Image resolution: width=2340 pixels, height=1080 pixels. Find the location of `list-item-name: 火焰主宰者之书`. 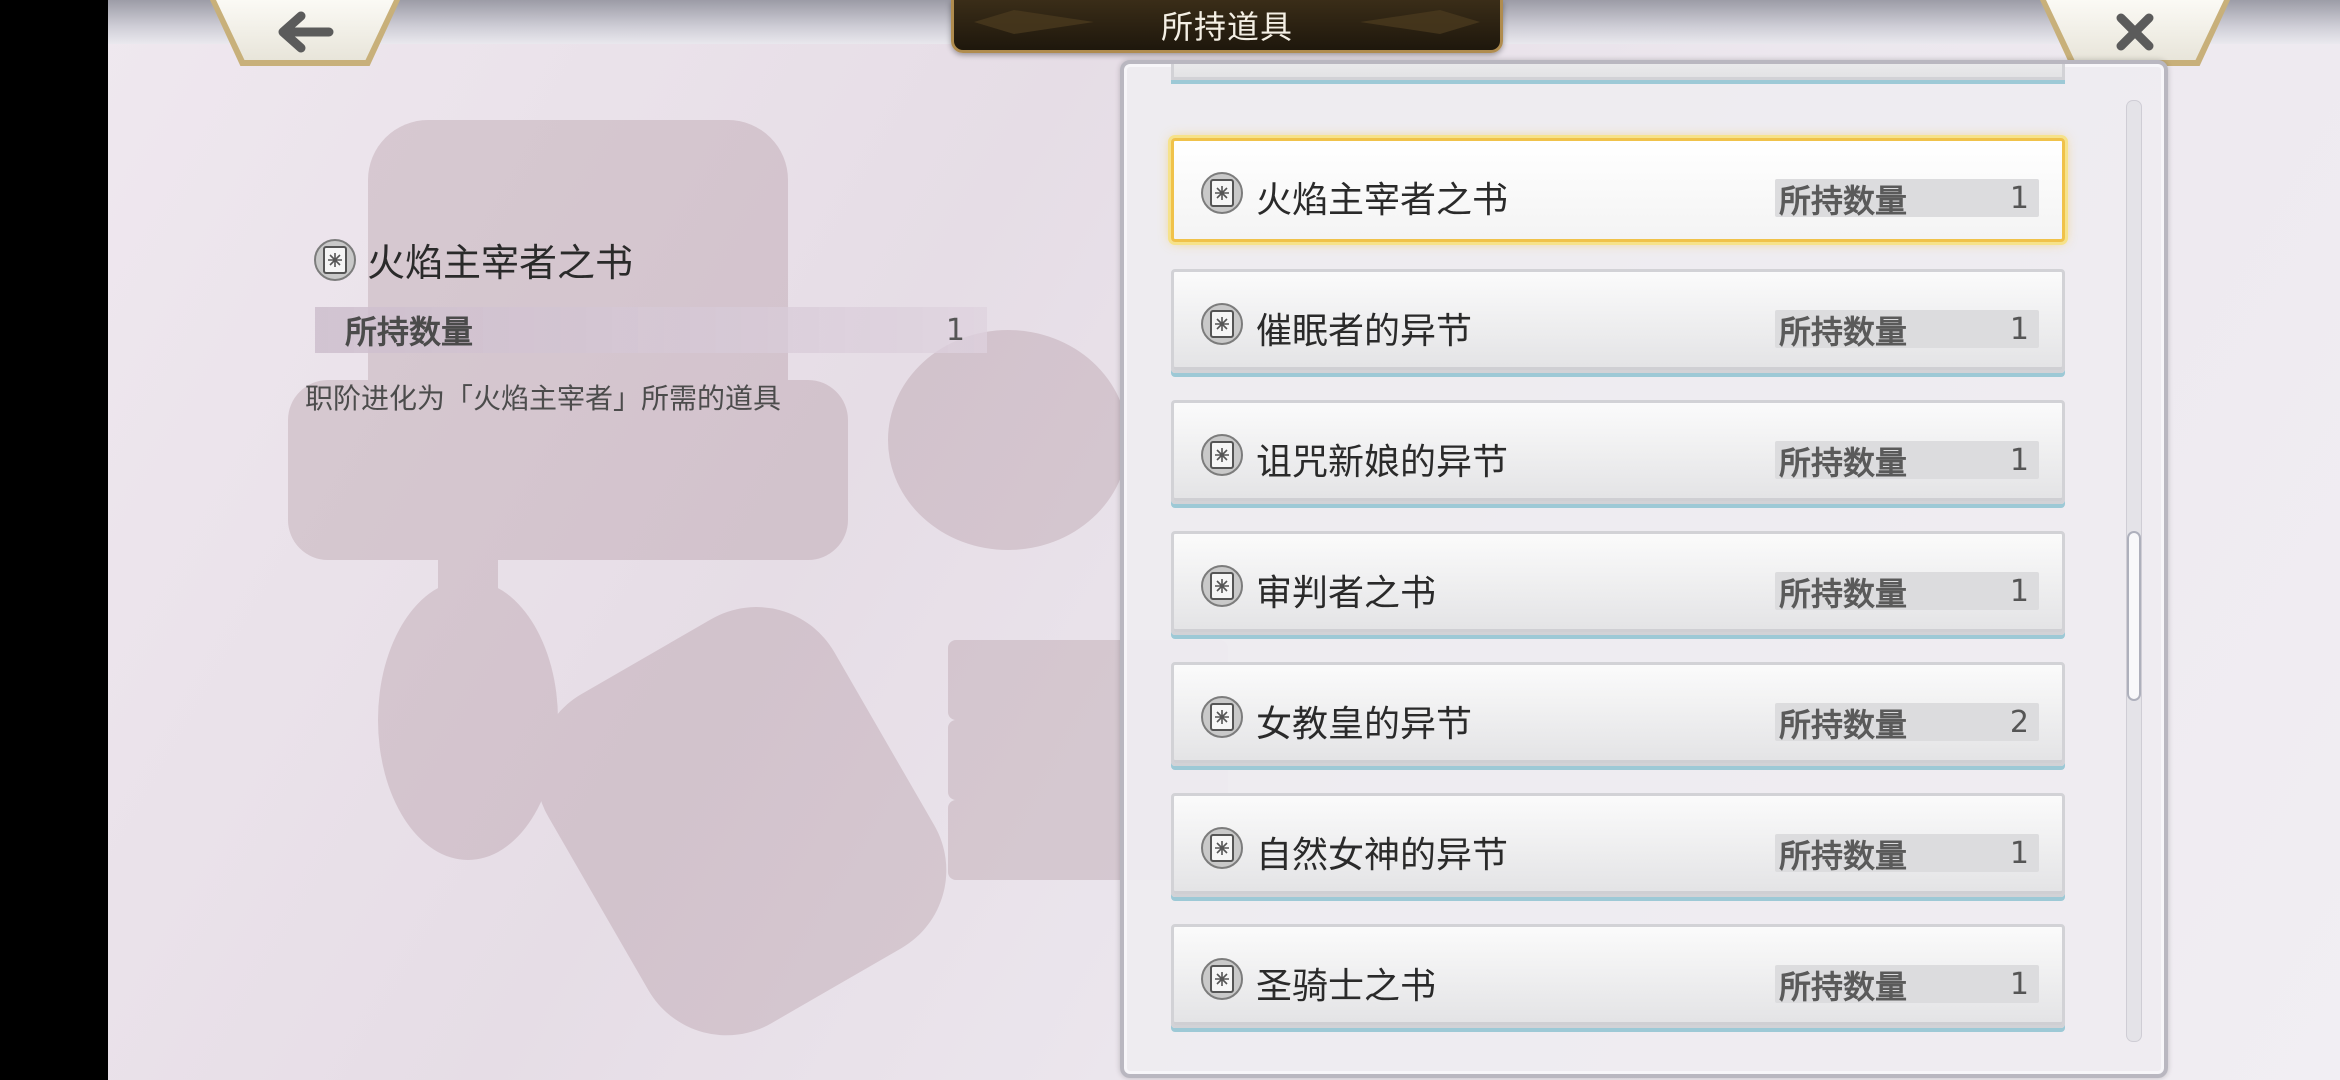

list-item-name: 火焰主宰者之书 is located at coordinates (1382, 200).